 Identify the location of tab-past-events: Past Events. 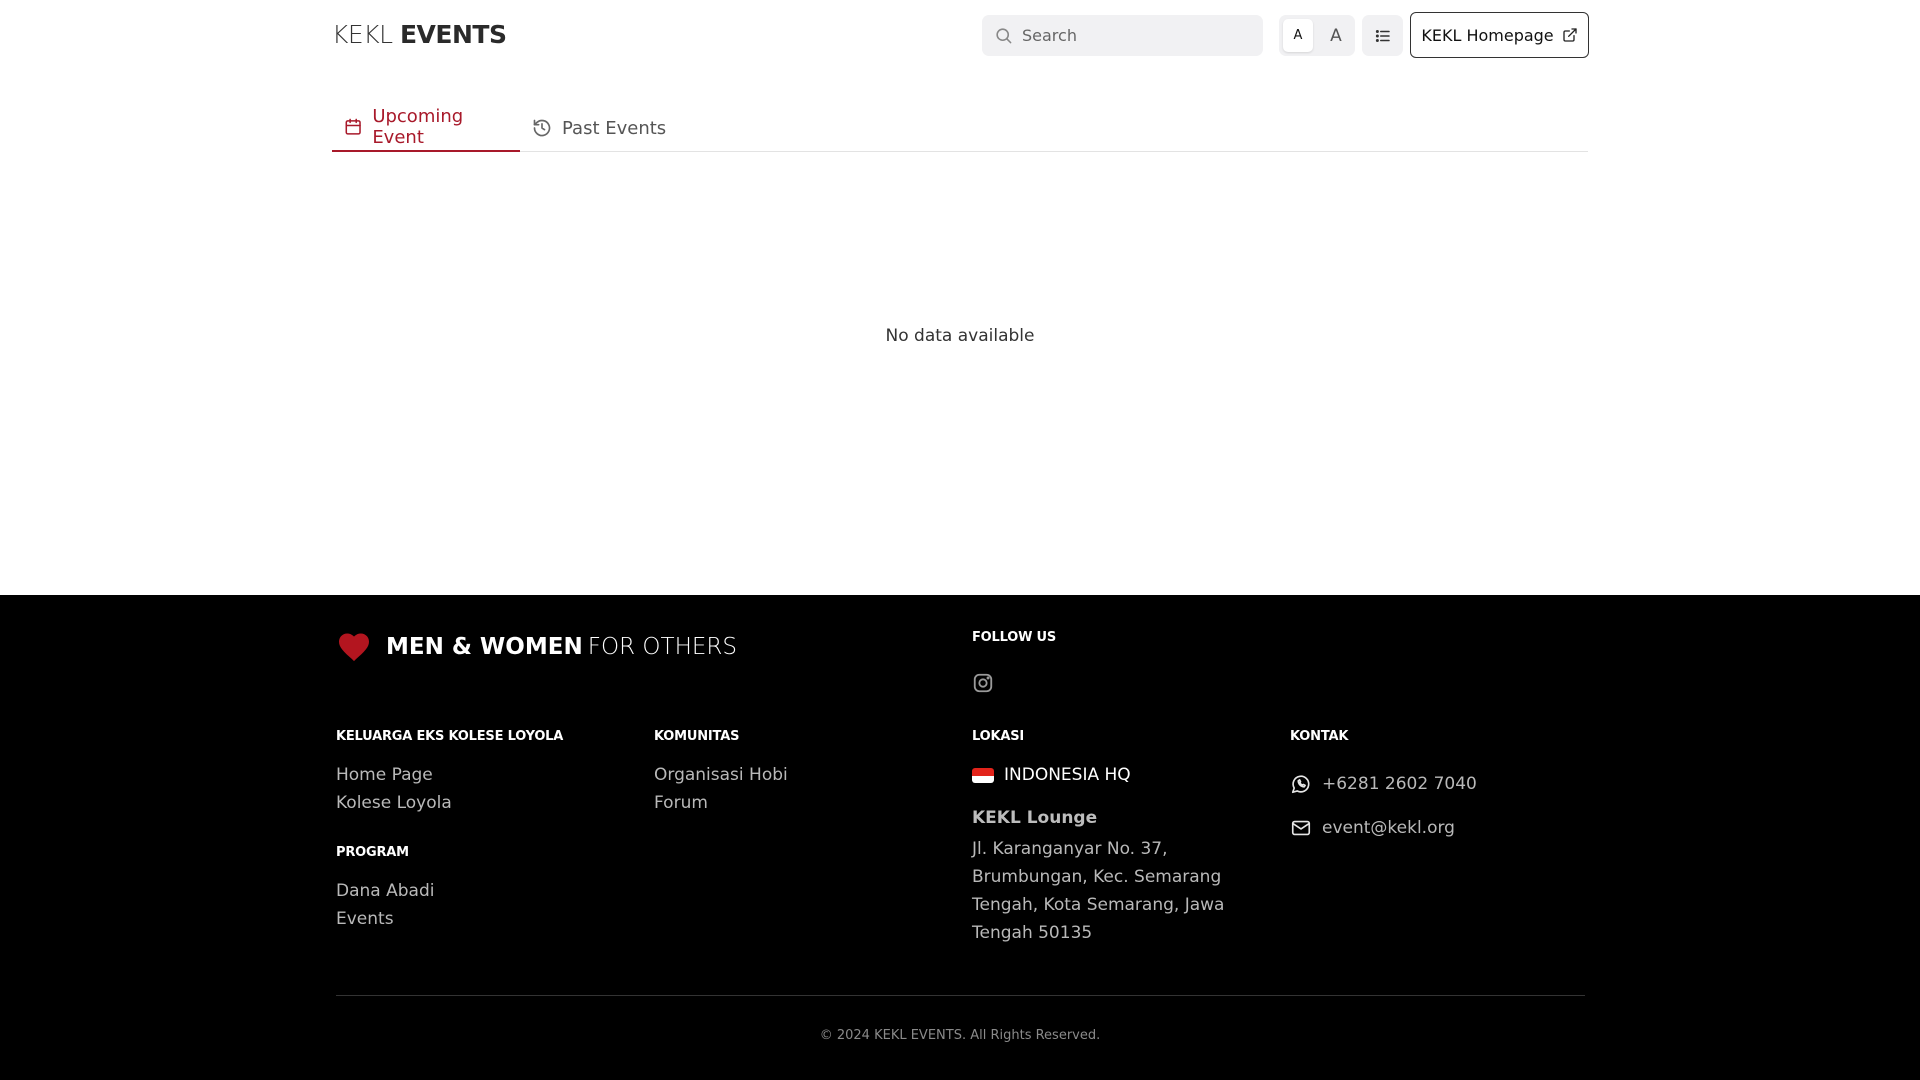
(599, 128).